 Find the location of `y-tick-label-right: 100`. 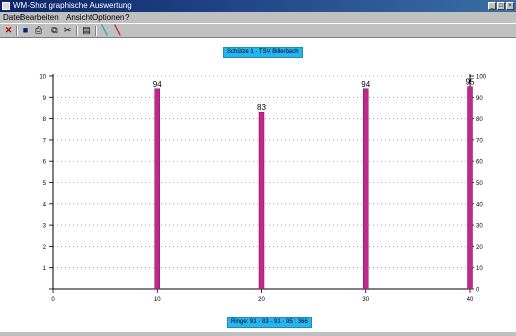

y-tick-label-right: 100 is located at coordinates (481, 78).